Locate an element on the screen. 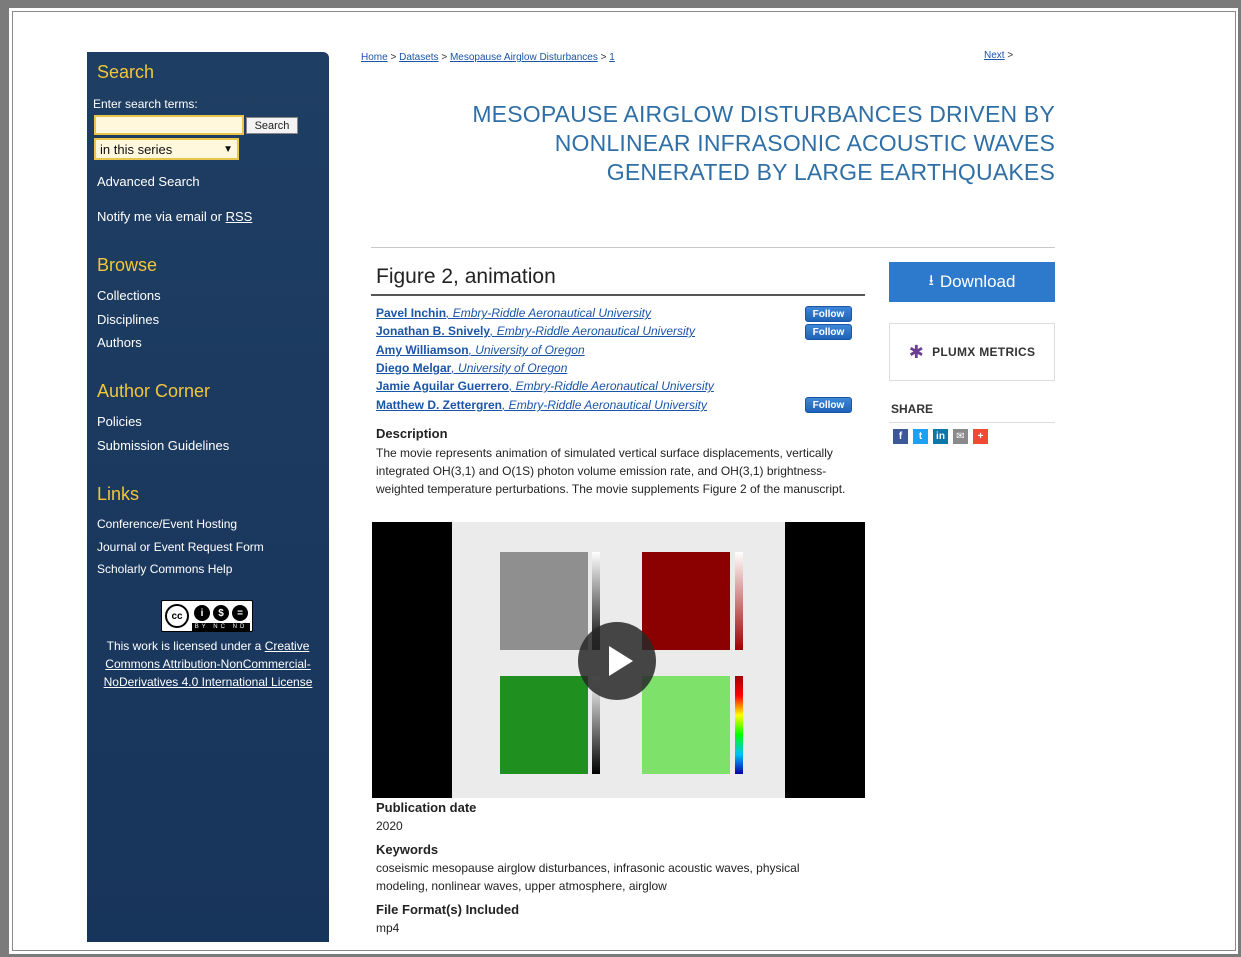 Image resolution: width=1241 pixels, height=957 pixels. video-player is located at coordinates (618, 660).